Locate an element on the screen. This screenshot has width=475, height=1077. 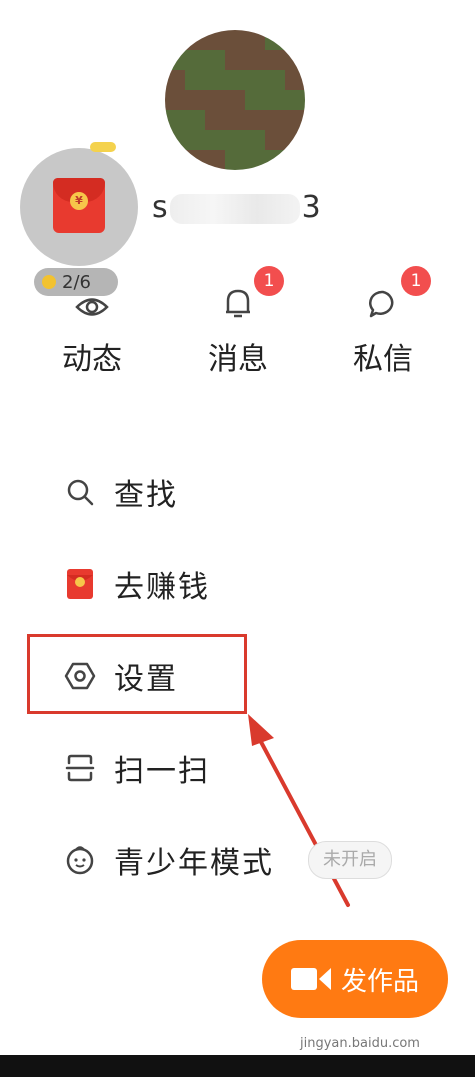
scan-icon is located at coordinates (80, 768).